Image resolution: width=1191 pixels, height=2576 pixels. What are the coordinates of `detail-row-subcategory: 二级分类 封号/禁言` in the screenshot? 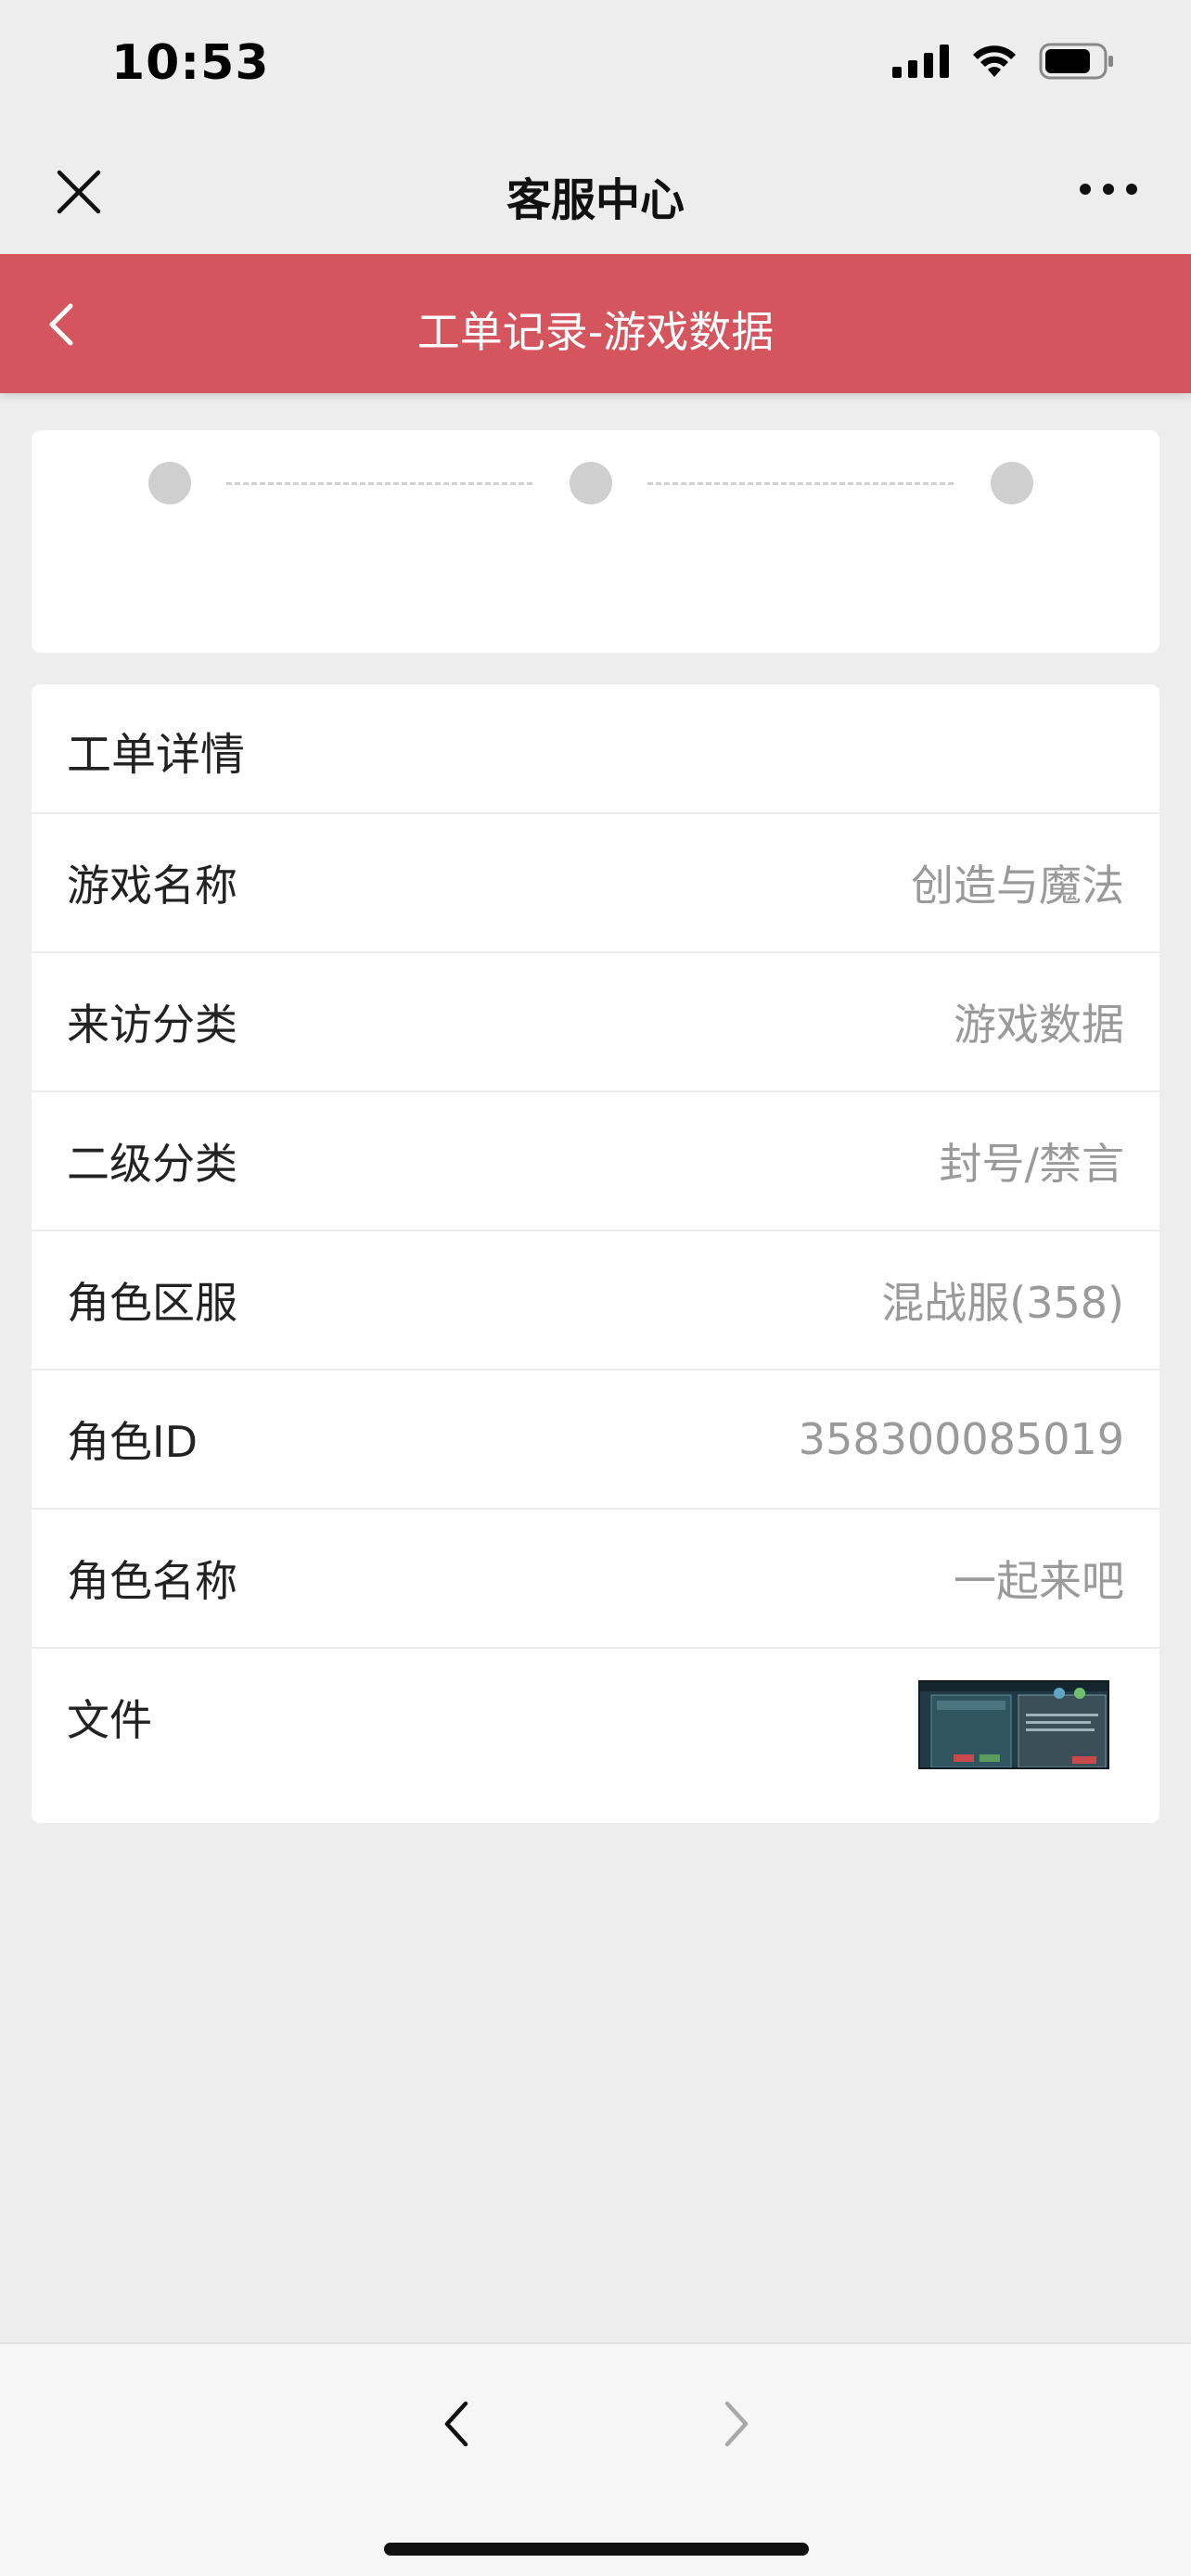 It's located at (595, 1160).